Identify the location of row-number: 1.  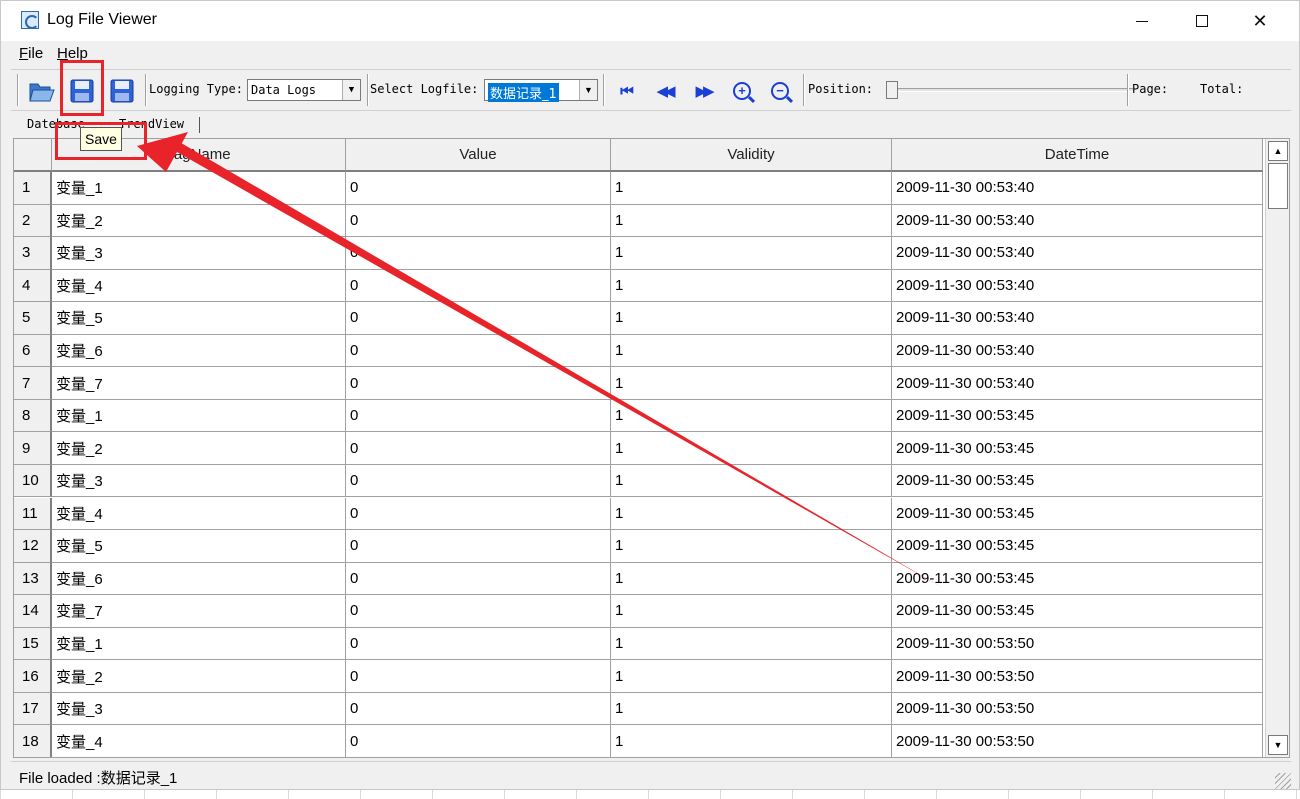
(33, 188).